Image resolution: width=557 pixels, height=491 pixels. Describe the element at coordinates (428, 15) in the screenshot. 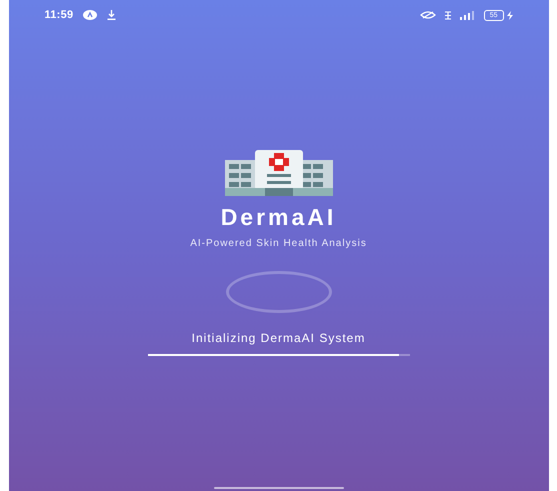

I see `eye-off-icon` at that location.